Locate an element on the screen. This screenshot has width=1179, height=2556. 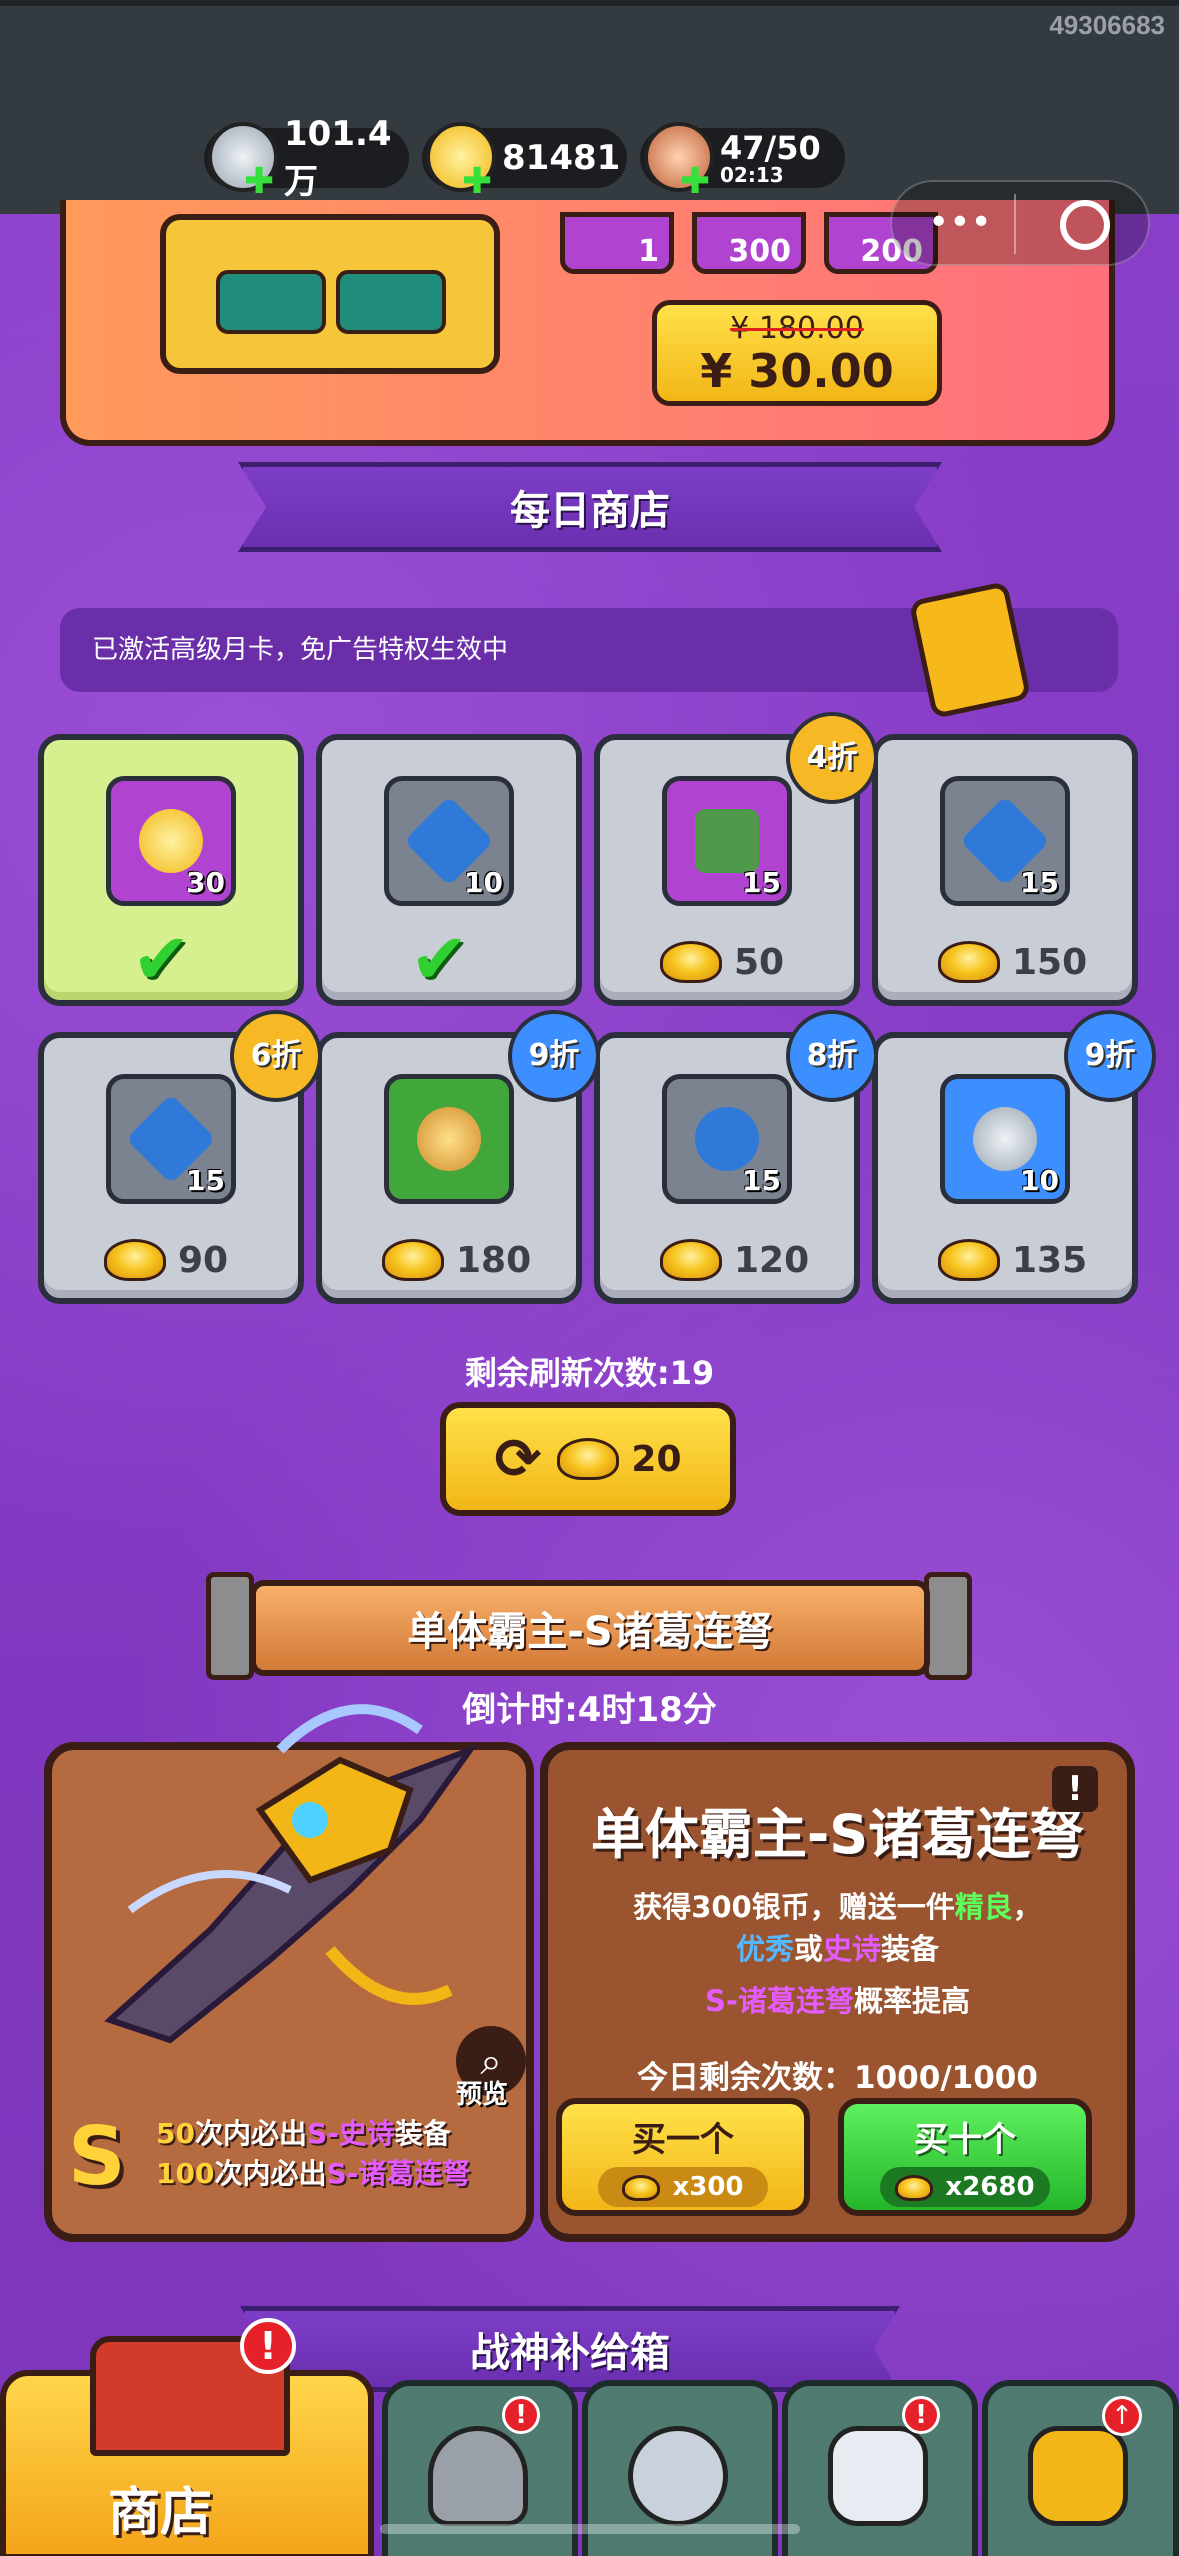
gold-ingot-counter: 81481 ✚ is located at coordinates (524, 162).